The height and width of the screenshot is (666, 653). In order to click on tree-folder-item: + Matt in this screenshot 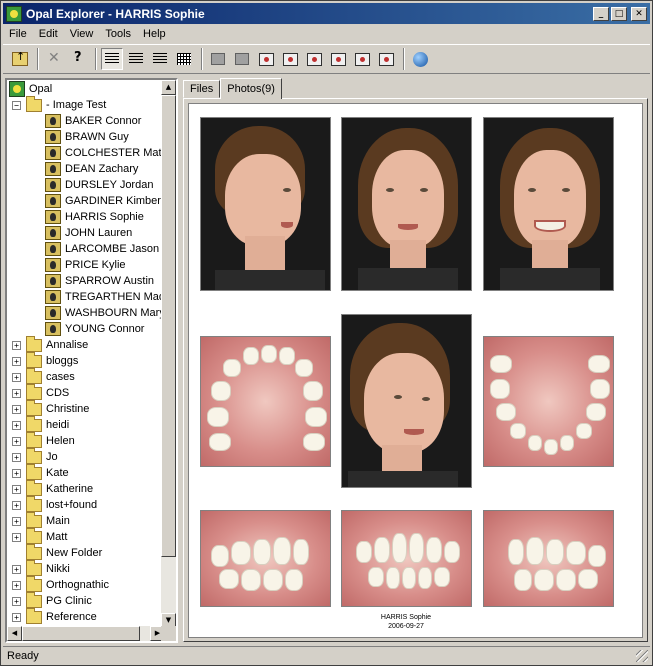, I will do `click(39, 536)`.